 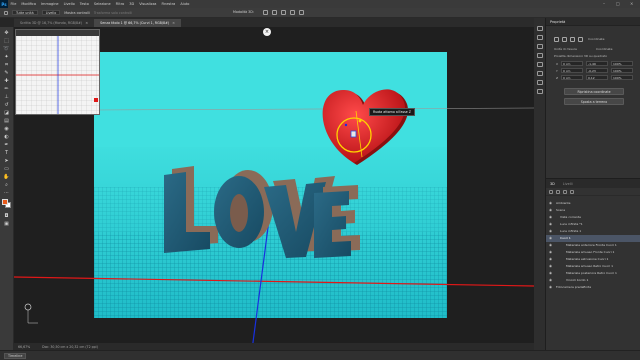 What do you see at coordinates (593, 287) in the screenshot?
I see `layer-row: ◉ Fotocamera predefinita` at bounding box center [593, 287].